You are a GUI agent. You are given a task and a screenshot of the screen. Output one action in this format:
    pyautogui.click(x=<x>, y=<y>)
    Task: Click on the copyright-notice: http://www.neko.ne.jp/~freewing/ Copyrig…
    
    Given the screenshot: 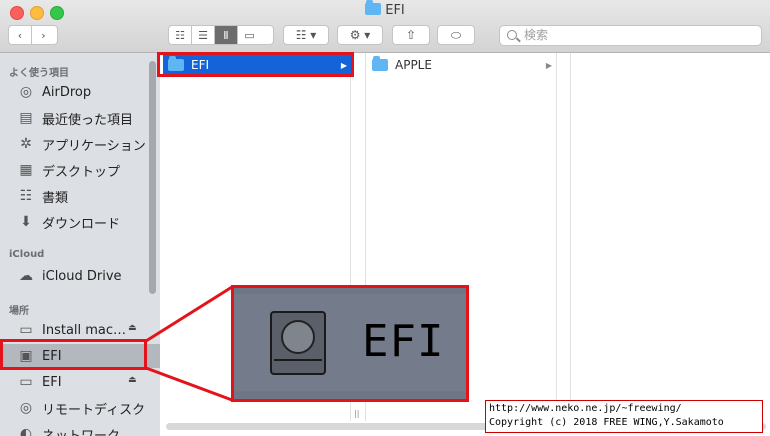 What is the action you would take?
    pyautogui.click(x=624, y=416)
    